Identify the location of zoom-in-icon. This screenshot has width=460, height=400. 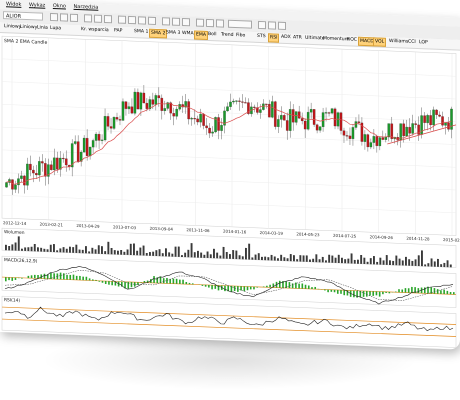
(88, 18).